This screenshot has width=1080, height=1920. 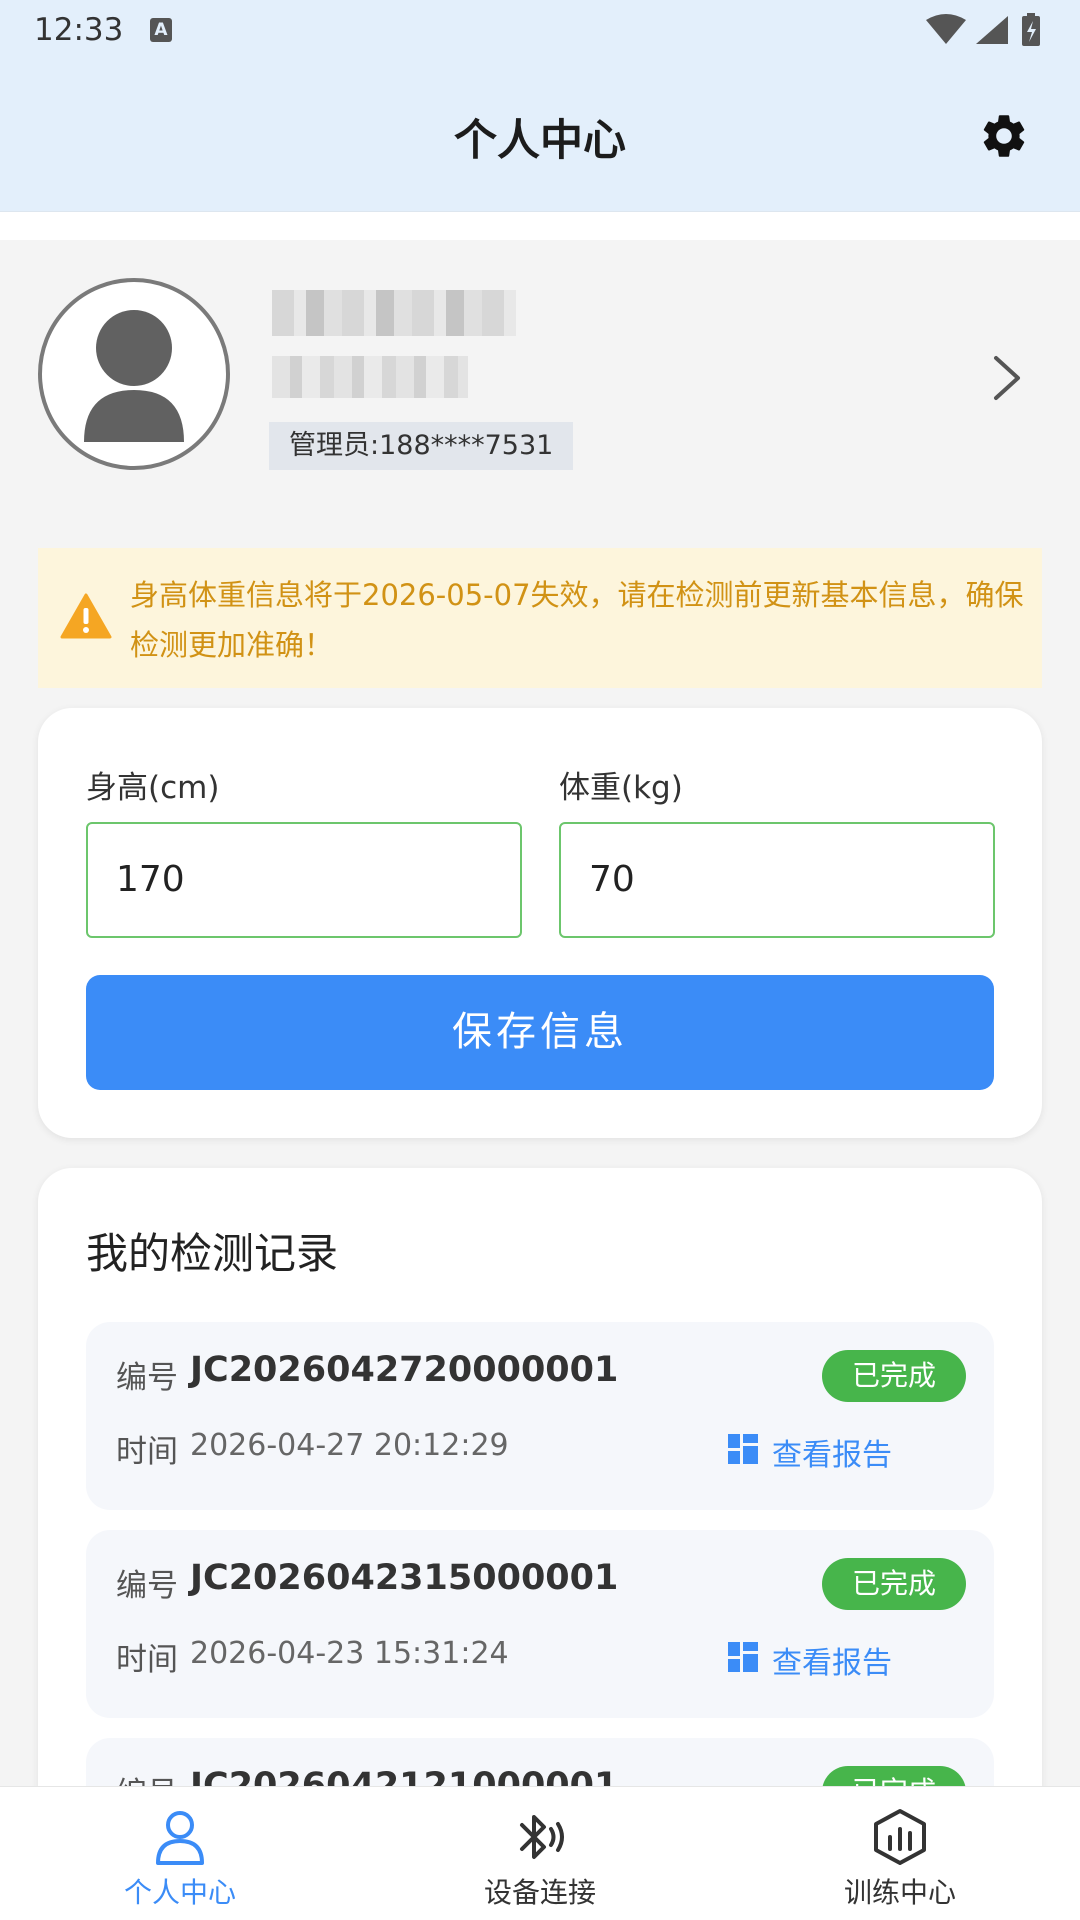 What do you see at coordinates (542, 1837) in the screenshot?
I see `bluetooth-icon` at bounding box center [542, 1837].